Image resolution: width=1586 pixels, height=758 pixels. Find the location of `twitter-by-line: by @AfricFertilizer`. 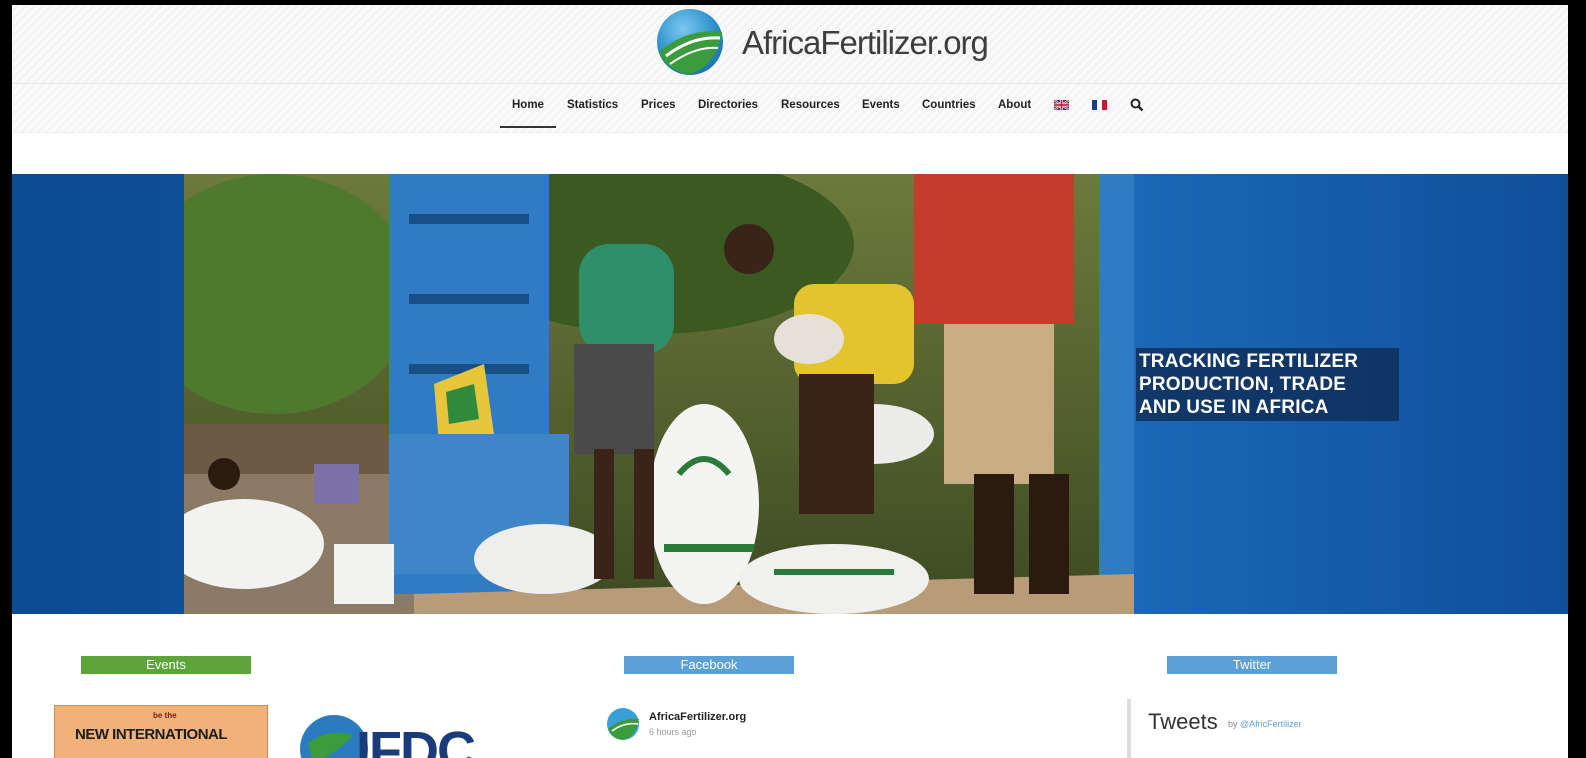

twitter-by-line: by @AfricFertilizer is located at coordinates (1265, 724).